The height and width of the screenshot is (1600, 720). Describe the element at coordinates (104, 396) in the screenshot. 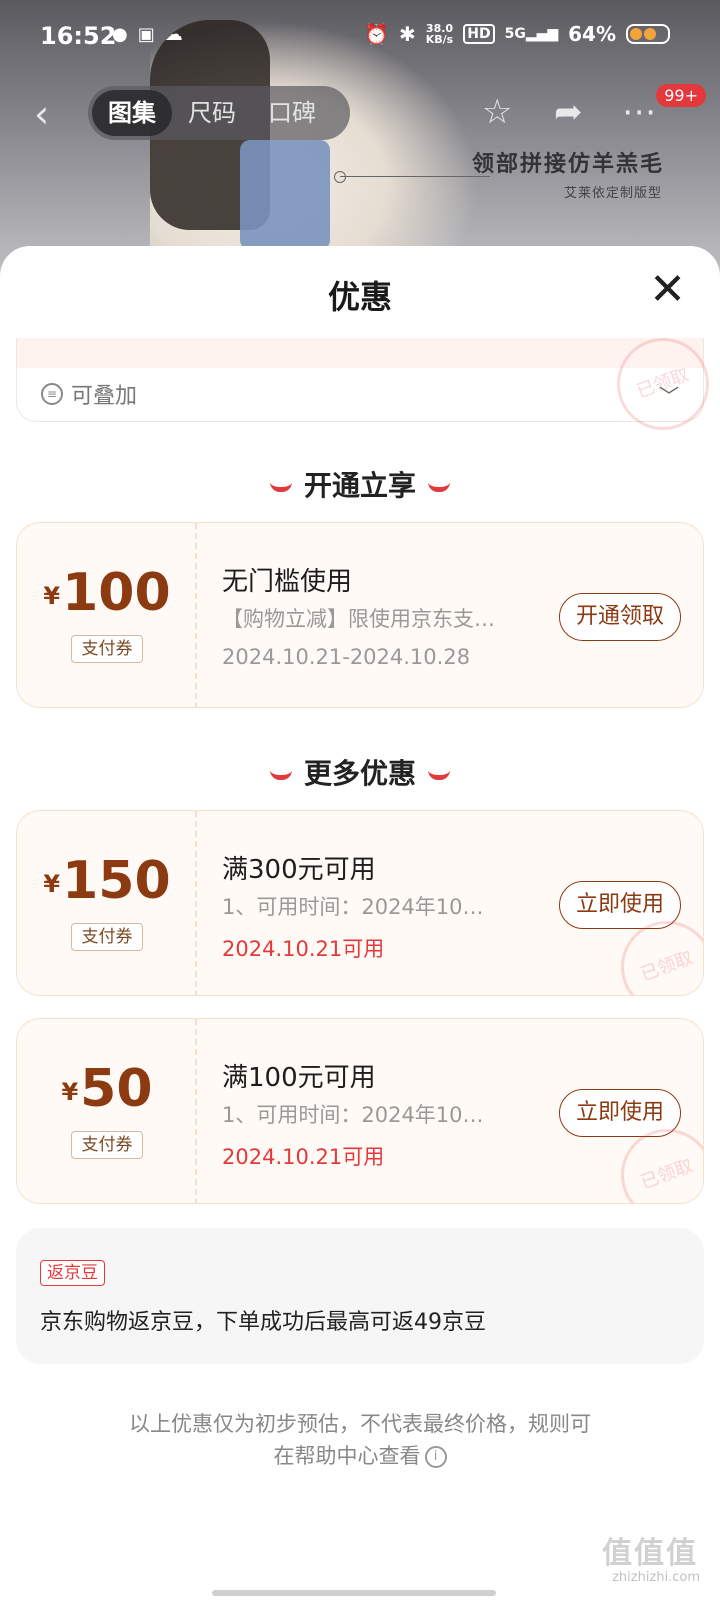

I see `stackable-label: 可叠加` at that location.